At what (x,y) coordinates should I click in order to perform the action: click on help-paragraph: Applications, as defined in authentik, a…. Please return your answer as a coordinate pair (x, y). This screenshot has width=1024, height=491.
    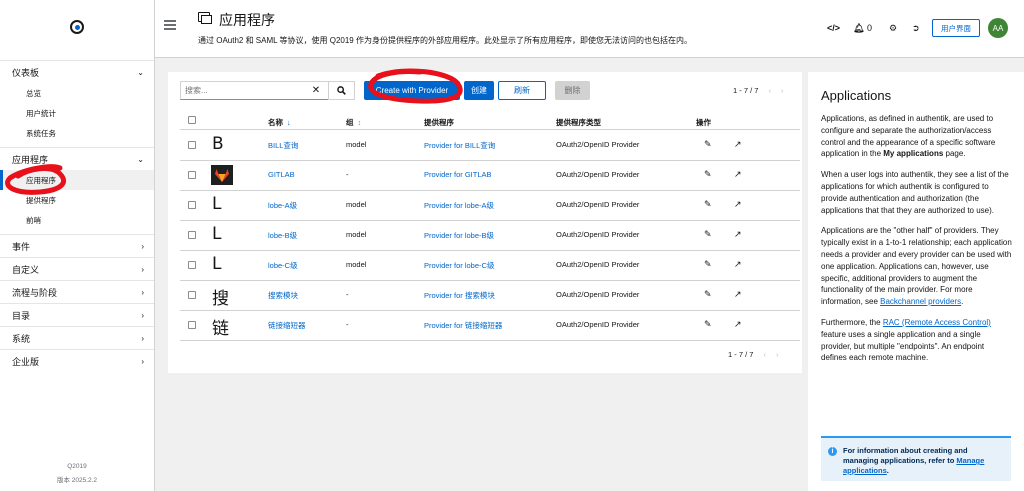
    Looking at the image, I should click on (916, 136).